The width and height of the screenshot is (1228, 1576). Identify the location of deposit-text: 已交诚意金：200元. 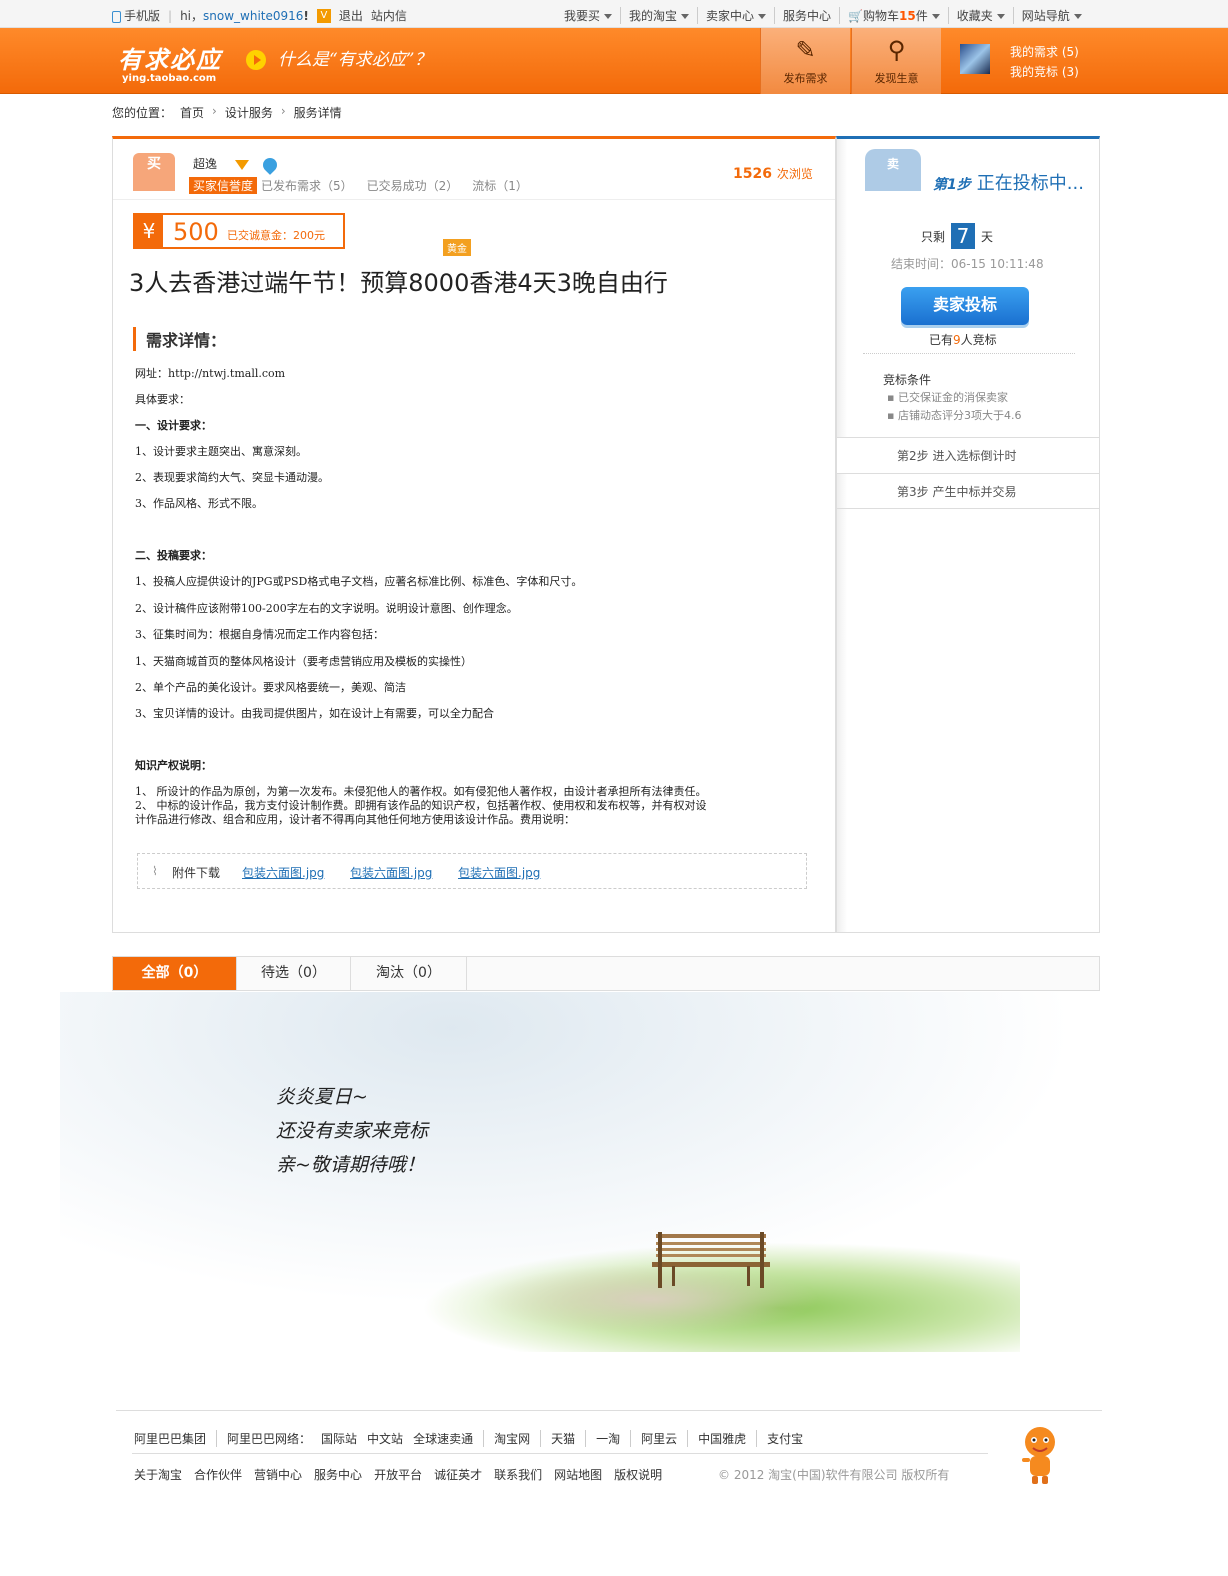
(276, 235).